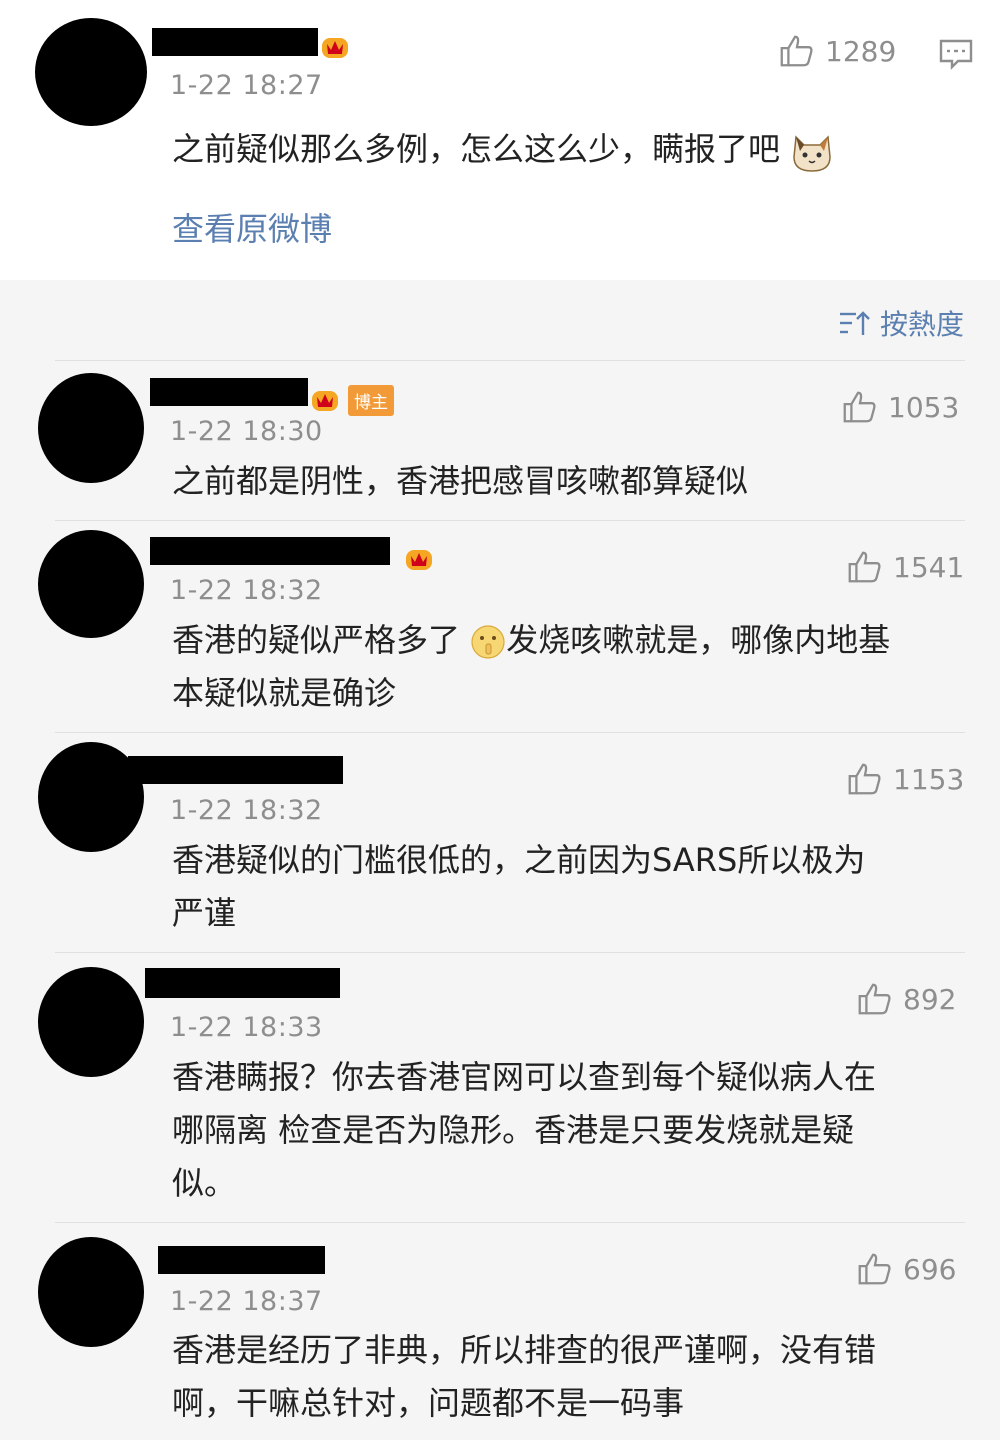 Image resolution: width=1000 pixels, height=1440 pixels. What do you see at coordinates (460, 481) in the screenshot?
I see `comment-line: 之前都是阴性，香港把感冒咳嗽都算疑似` at bounding box center [460, 481].